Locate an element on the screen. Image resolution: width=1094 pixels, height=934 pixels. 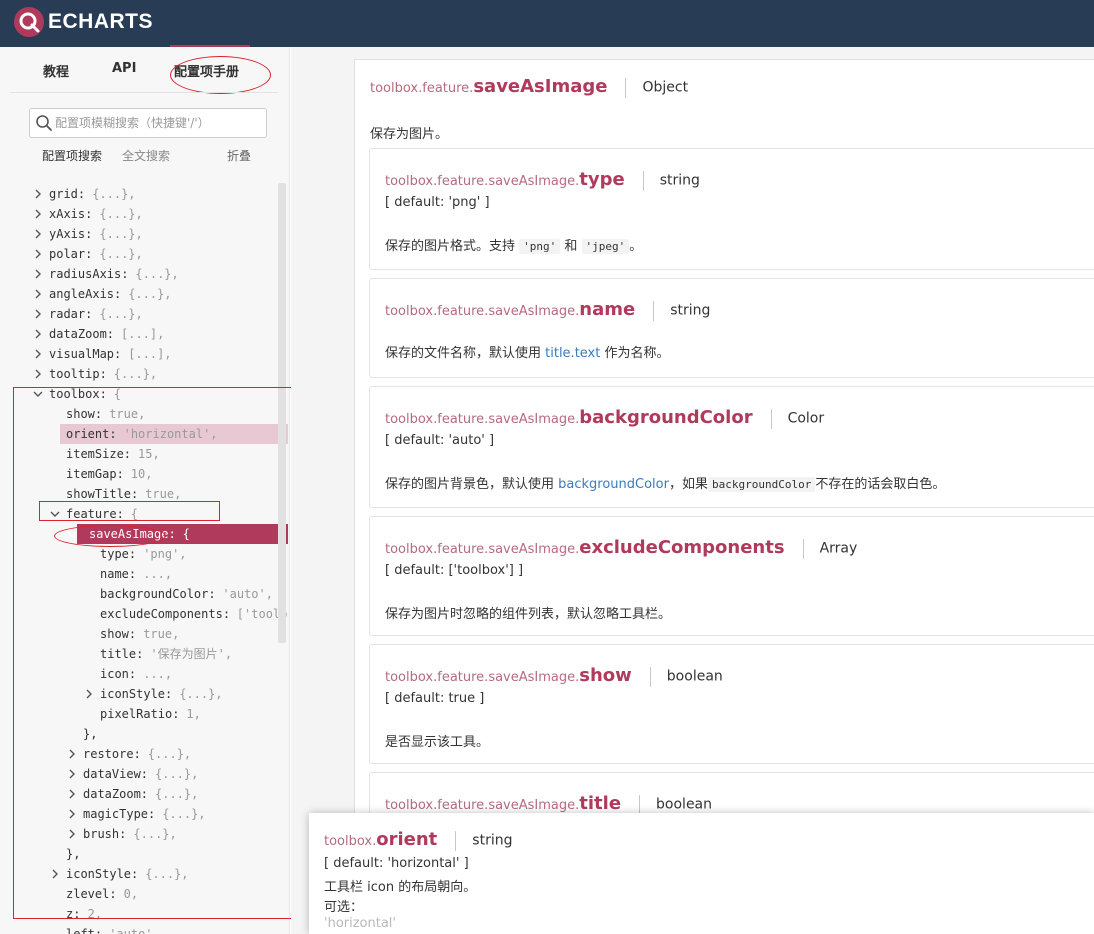
echarts-logo: ECHARTS is located at coordinates (83, 22).